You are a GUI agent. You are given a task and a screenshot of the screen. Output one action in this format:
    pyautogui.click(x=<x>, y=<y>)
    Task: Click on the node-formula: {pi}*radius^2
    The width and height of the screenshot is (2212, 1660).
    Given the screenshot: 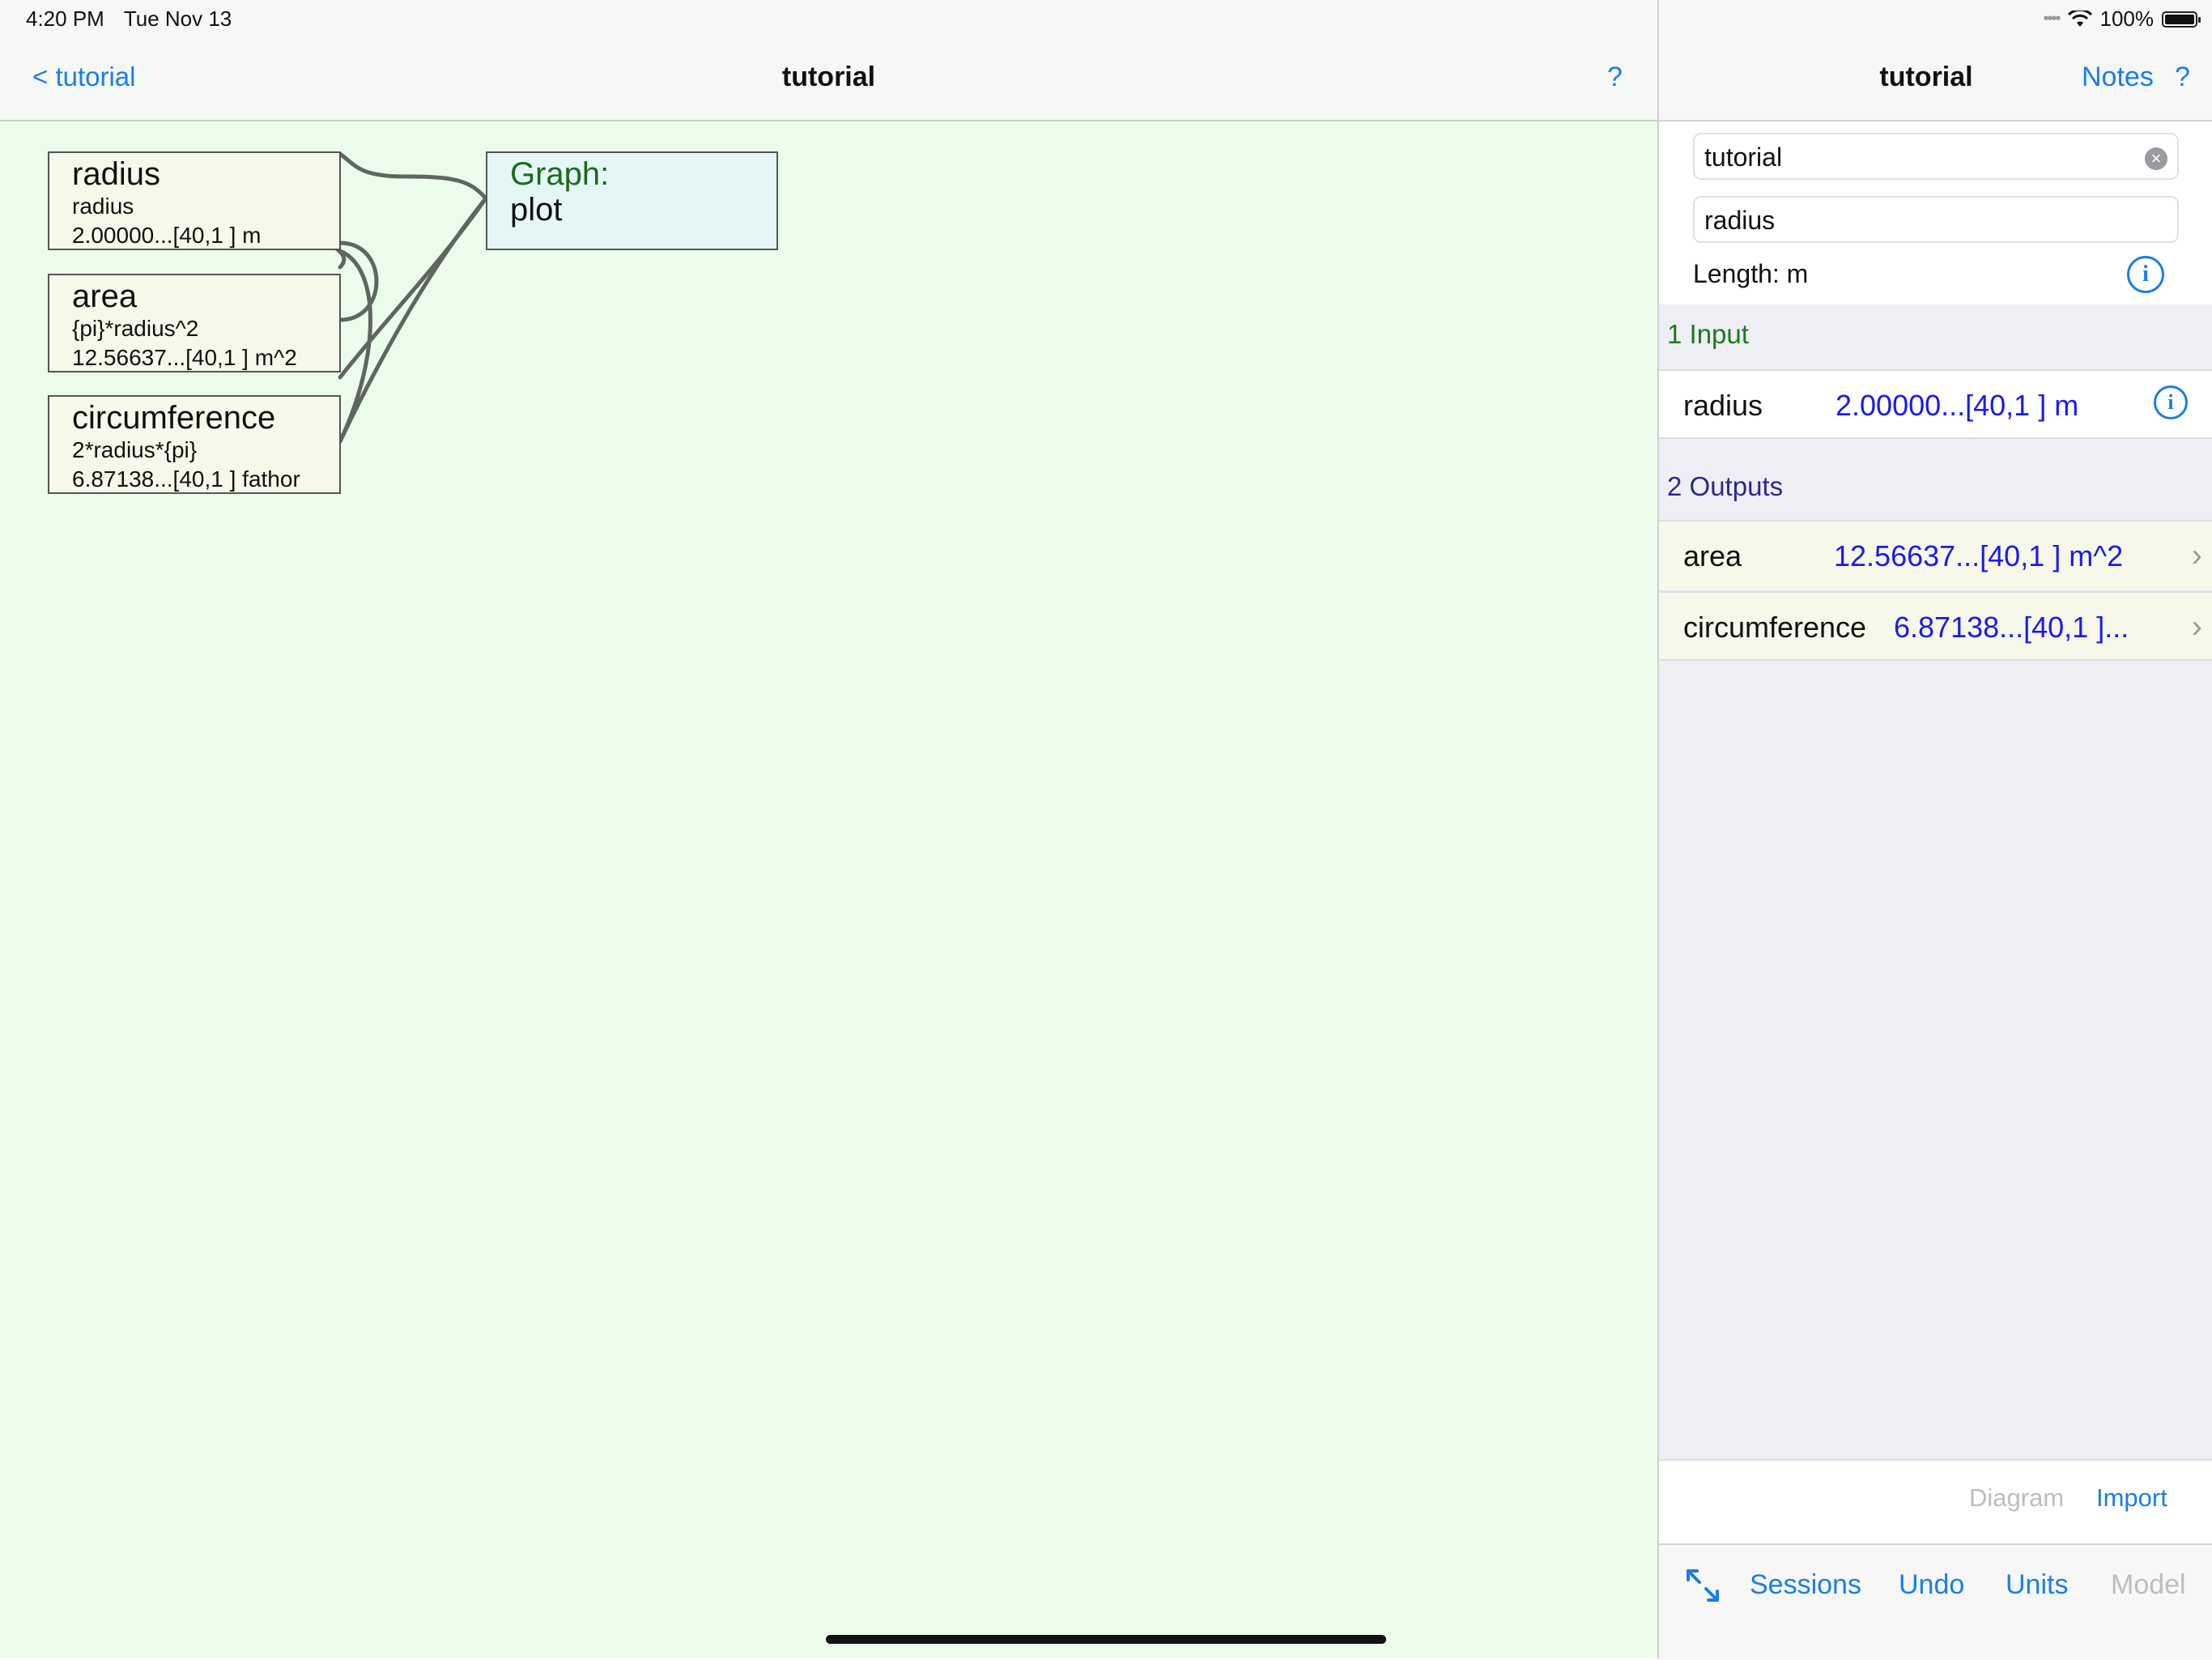 What is the action you would take?
    pyautogui.click(x=136, y=329)
    